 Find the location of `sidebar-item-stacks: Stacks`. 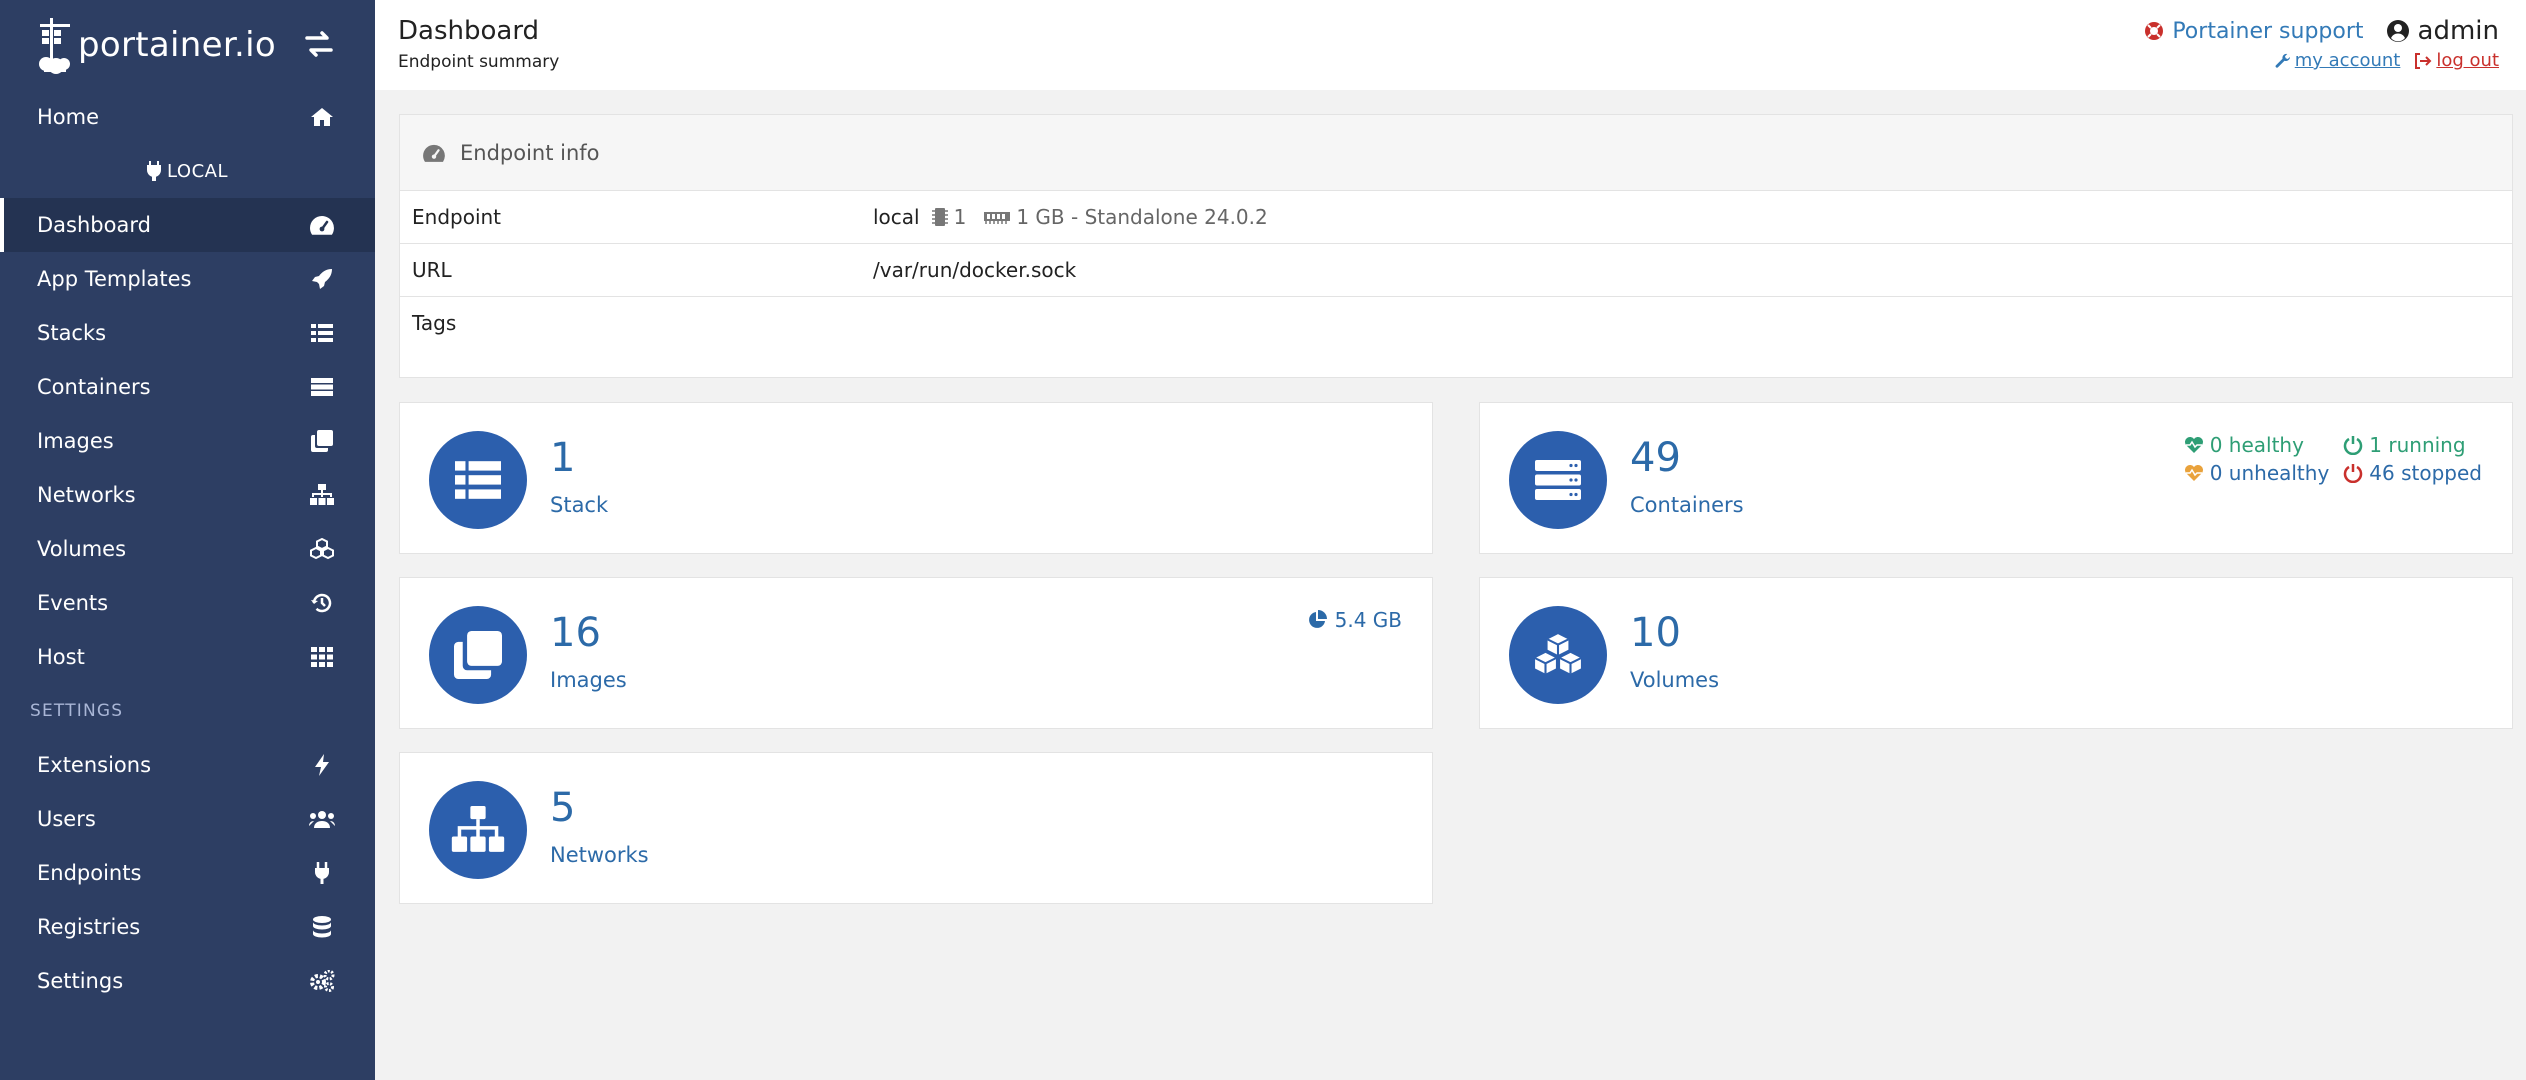

sidebar-item-stacks: Stacks is located at coordinates (187, 333).